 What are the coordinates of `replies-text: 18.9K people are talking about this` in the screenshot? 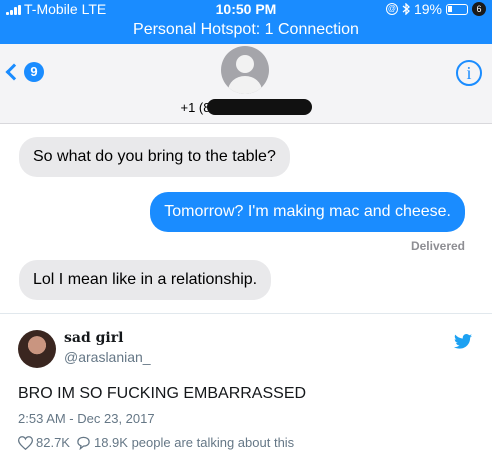 It's located at (194, 442).